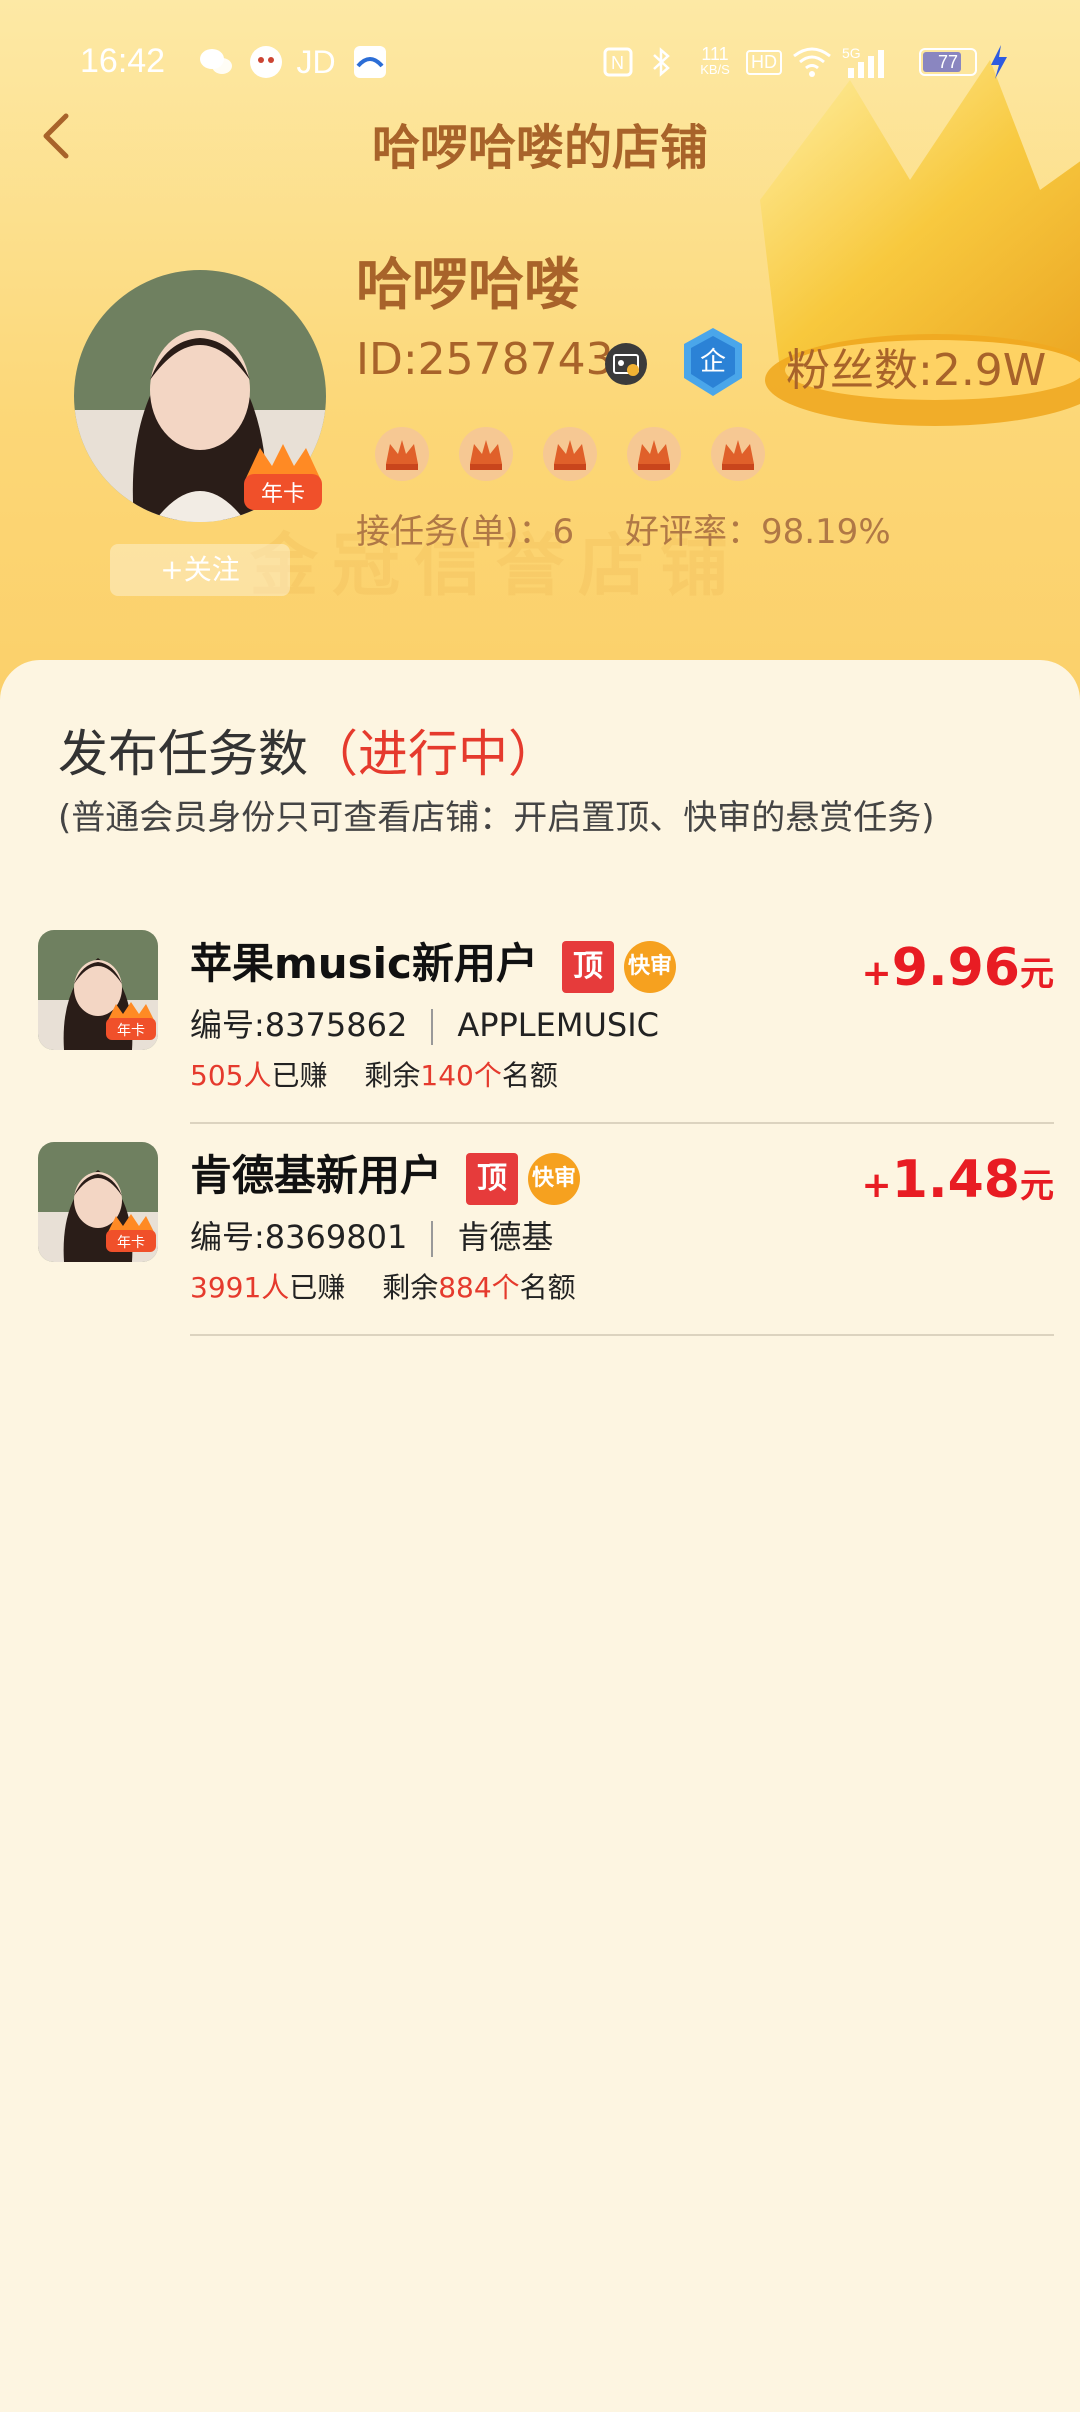 The image size is (1080, 2412). What do you see at coordinates (374, 1075) in the screenshot?
I see `task-stats: 505人已赚 剩余140个名额` at bounding box center [374, 1075].